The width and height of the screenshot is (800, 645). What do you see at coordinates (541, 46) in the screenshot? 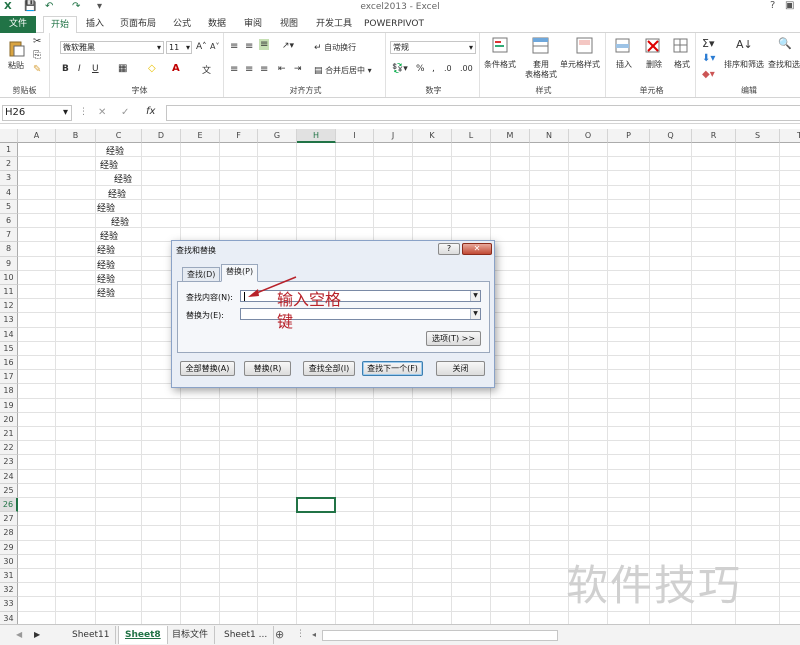
I see `format-as-table-icon` at bounding box center [541, 46].